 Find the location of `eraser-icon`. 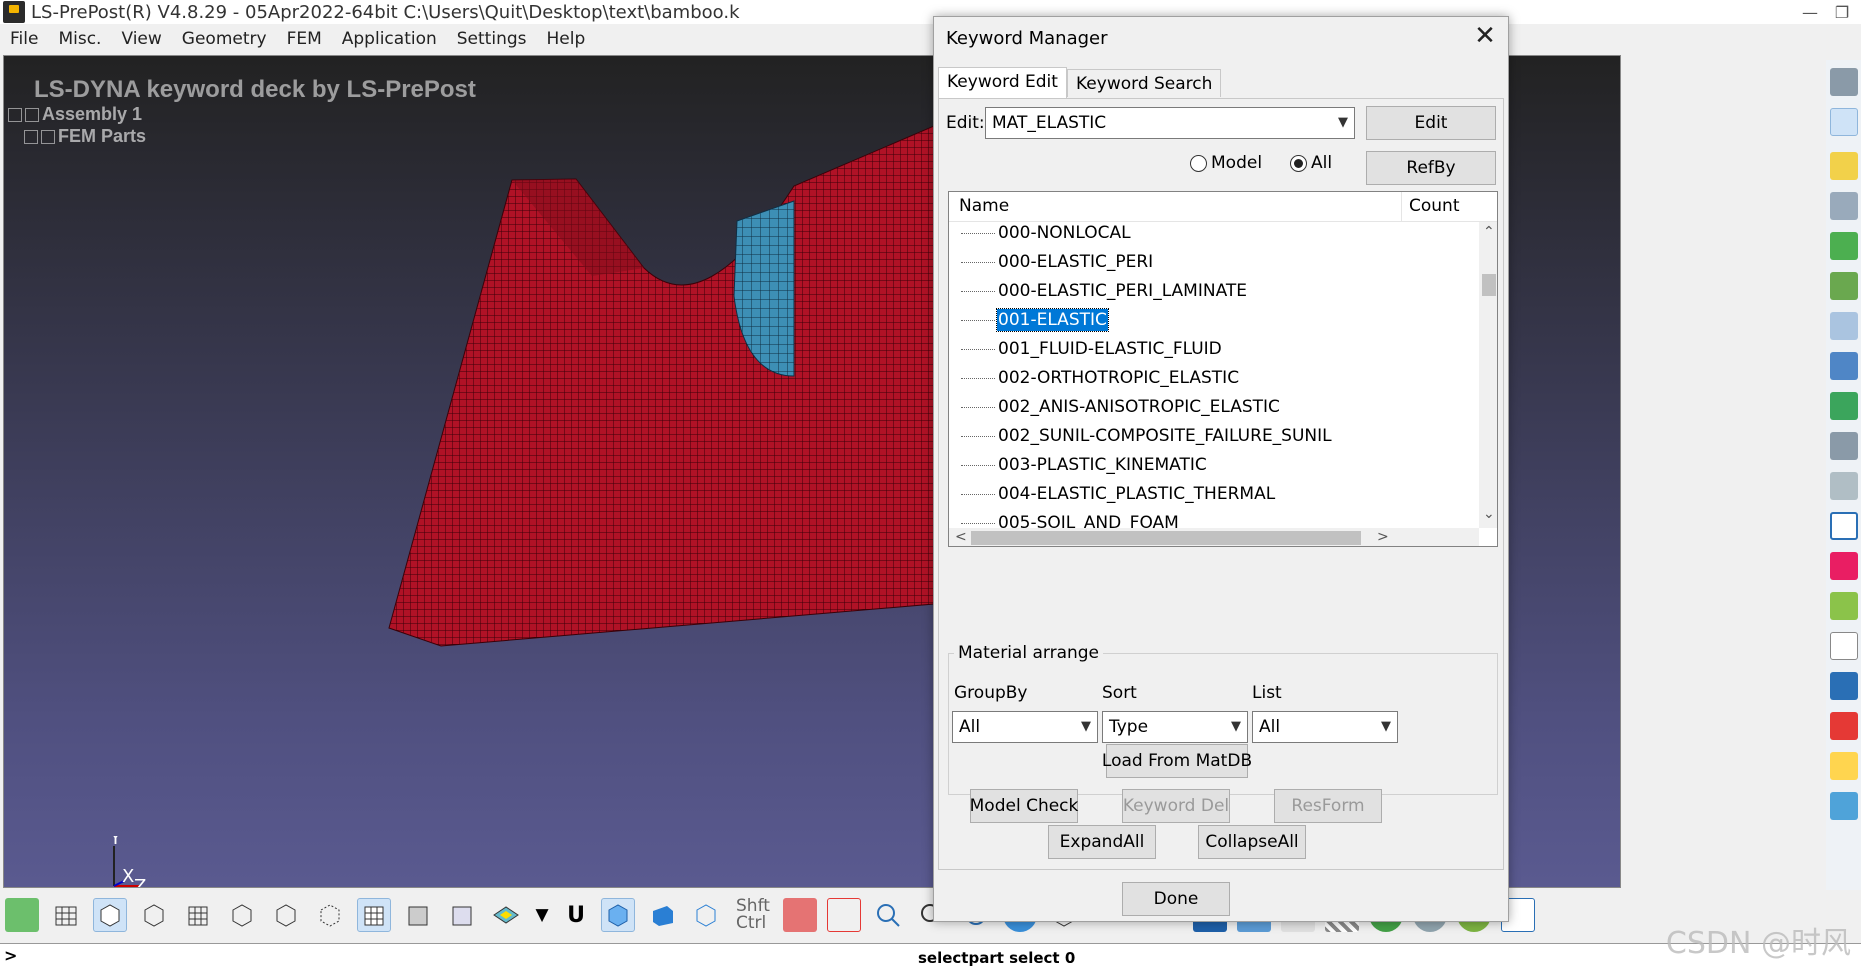

eraser-icon is located at coordinates (799, 915).